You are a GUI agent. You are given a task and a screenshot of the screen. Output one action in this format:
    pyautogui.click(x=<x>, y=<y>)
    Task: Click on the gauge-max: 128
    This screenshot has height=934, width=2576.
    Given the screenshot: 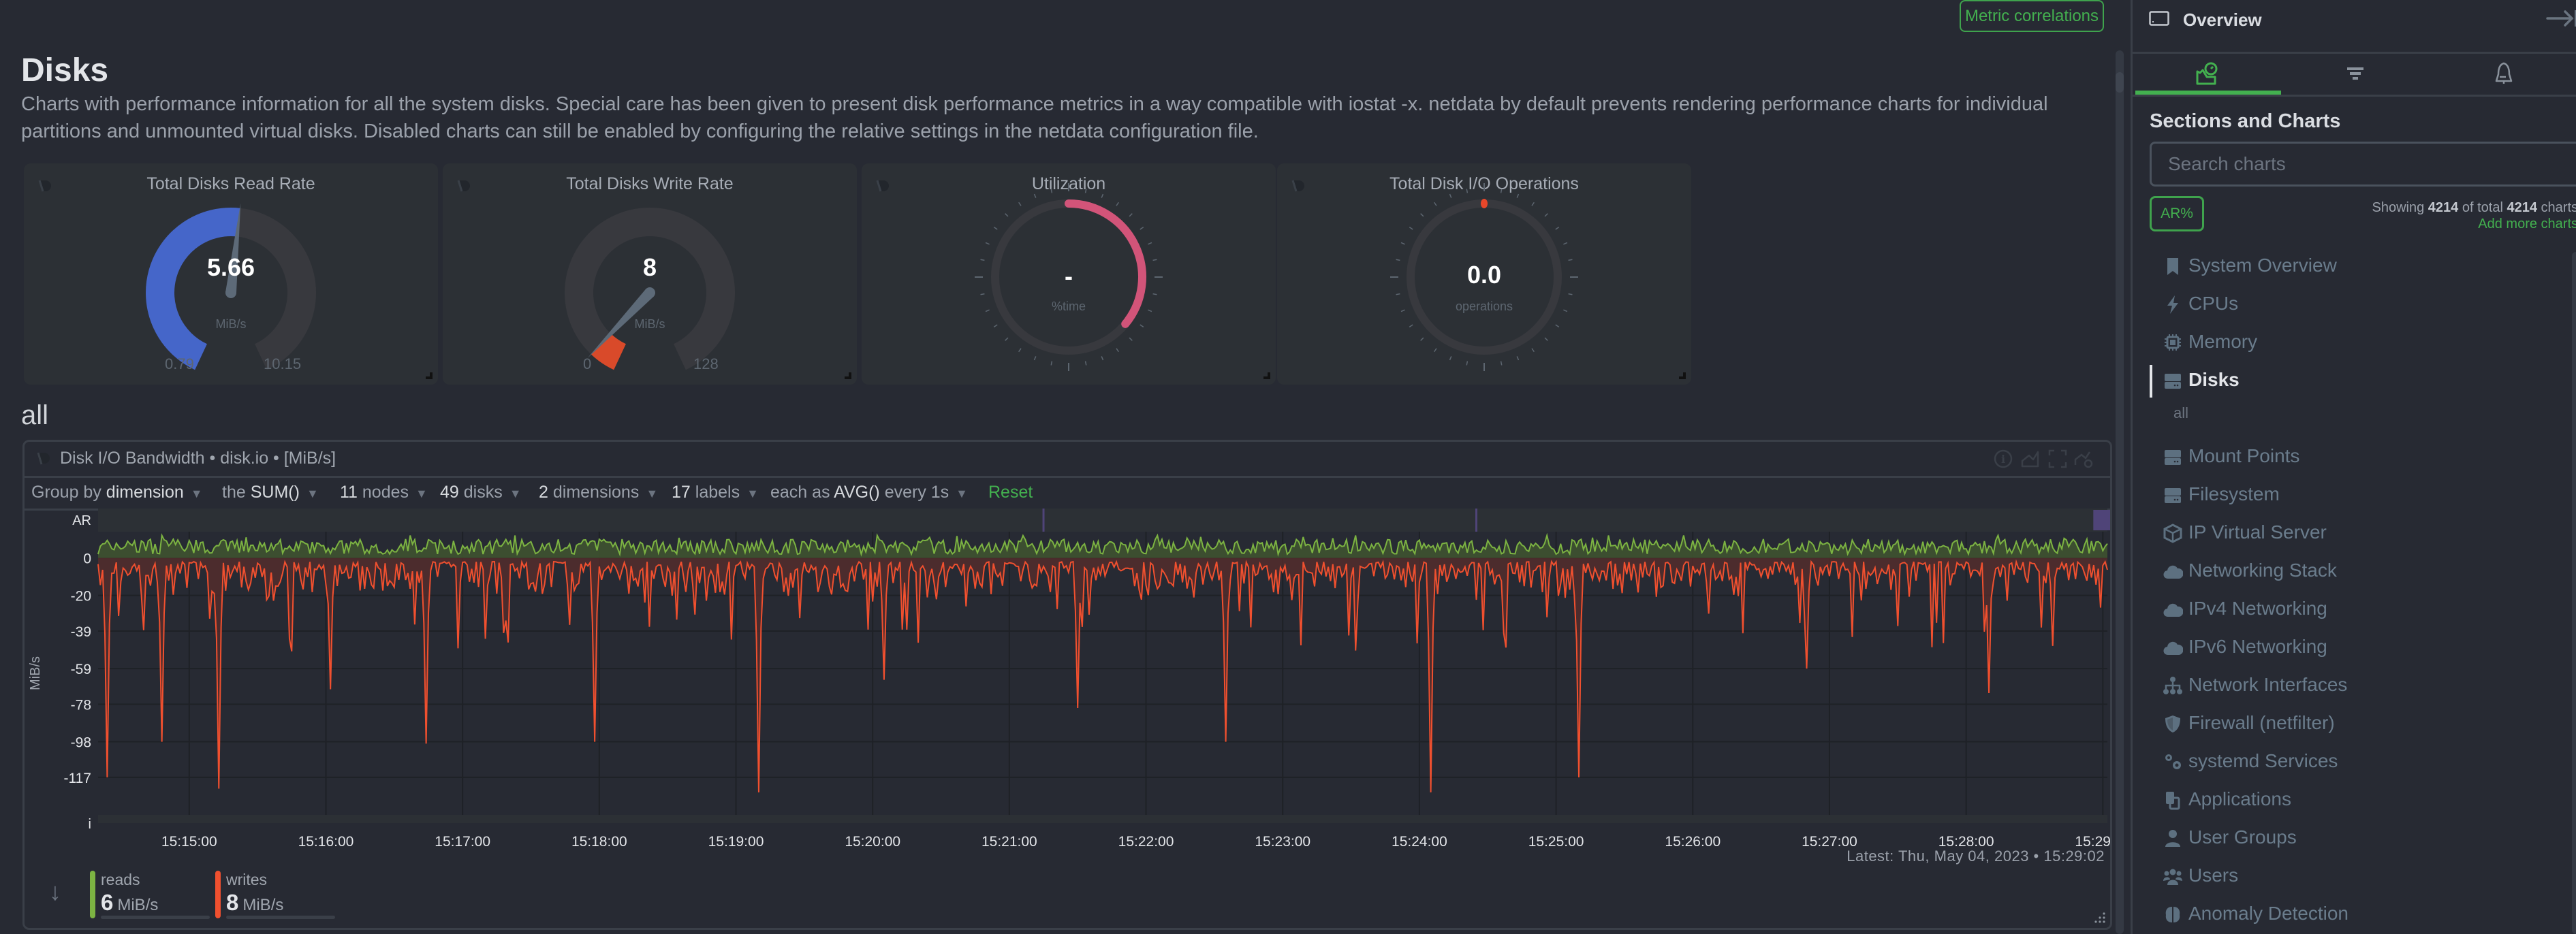 What is the action you would take?
    pyautogui.click(x=706, y=363)
    